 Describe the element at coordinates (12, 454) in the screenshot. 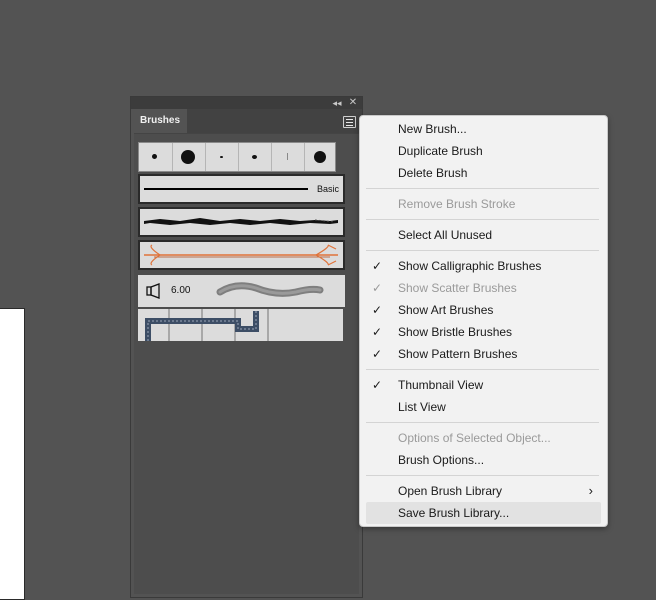

I see `artboard-edge` at that location.